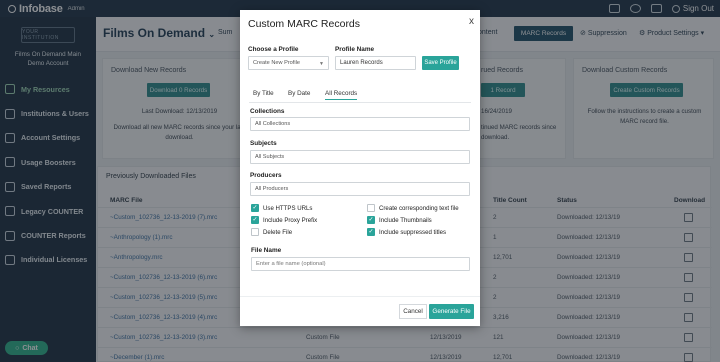 The height and width of the screenshot is (362, 720). What do you see at coordinates (360, 157) in the screenshot?
I see `subjects-select: All Subjects` at bounding box center [360, 157].